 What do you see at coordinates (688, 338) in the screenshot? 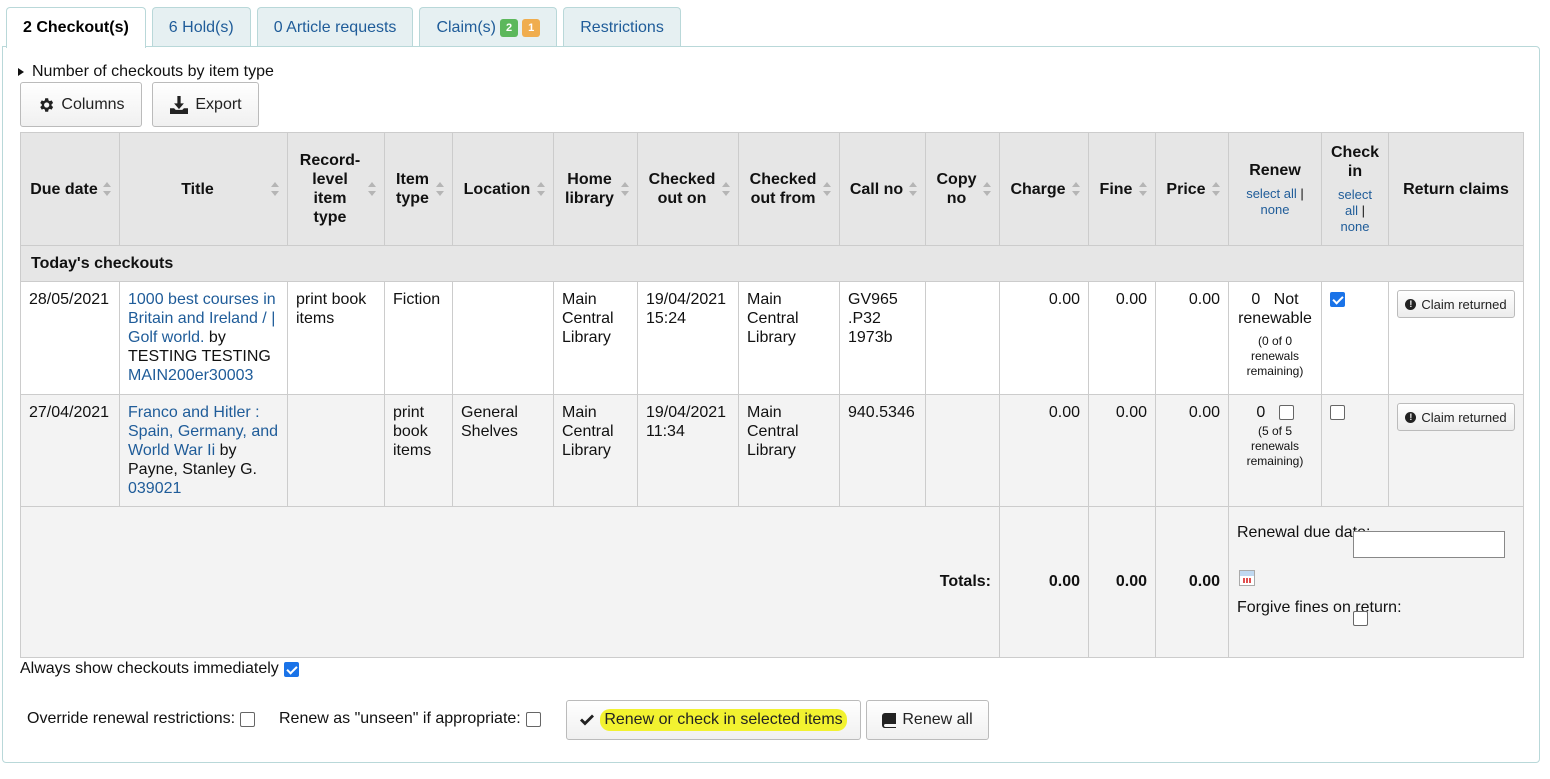
I see `checked-out-on-cell: 19/04/2021 15:24` at bounding box center [688, 338].